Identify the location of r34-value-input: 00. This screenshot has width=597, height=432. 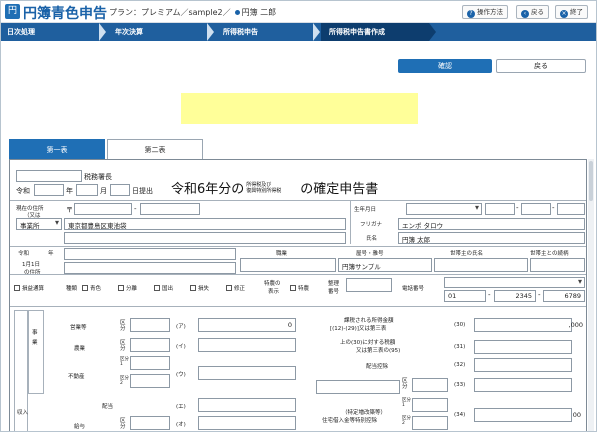
(527, 415).